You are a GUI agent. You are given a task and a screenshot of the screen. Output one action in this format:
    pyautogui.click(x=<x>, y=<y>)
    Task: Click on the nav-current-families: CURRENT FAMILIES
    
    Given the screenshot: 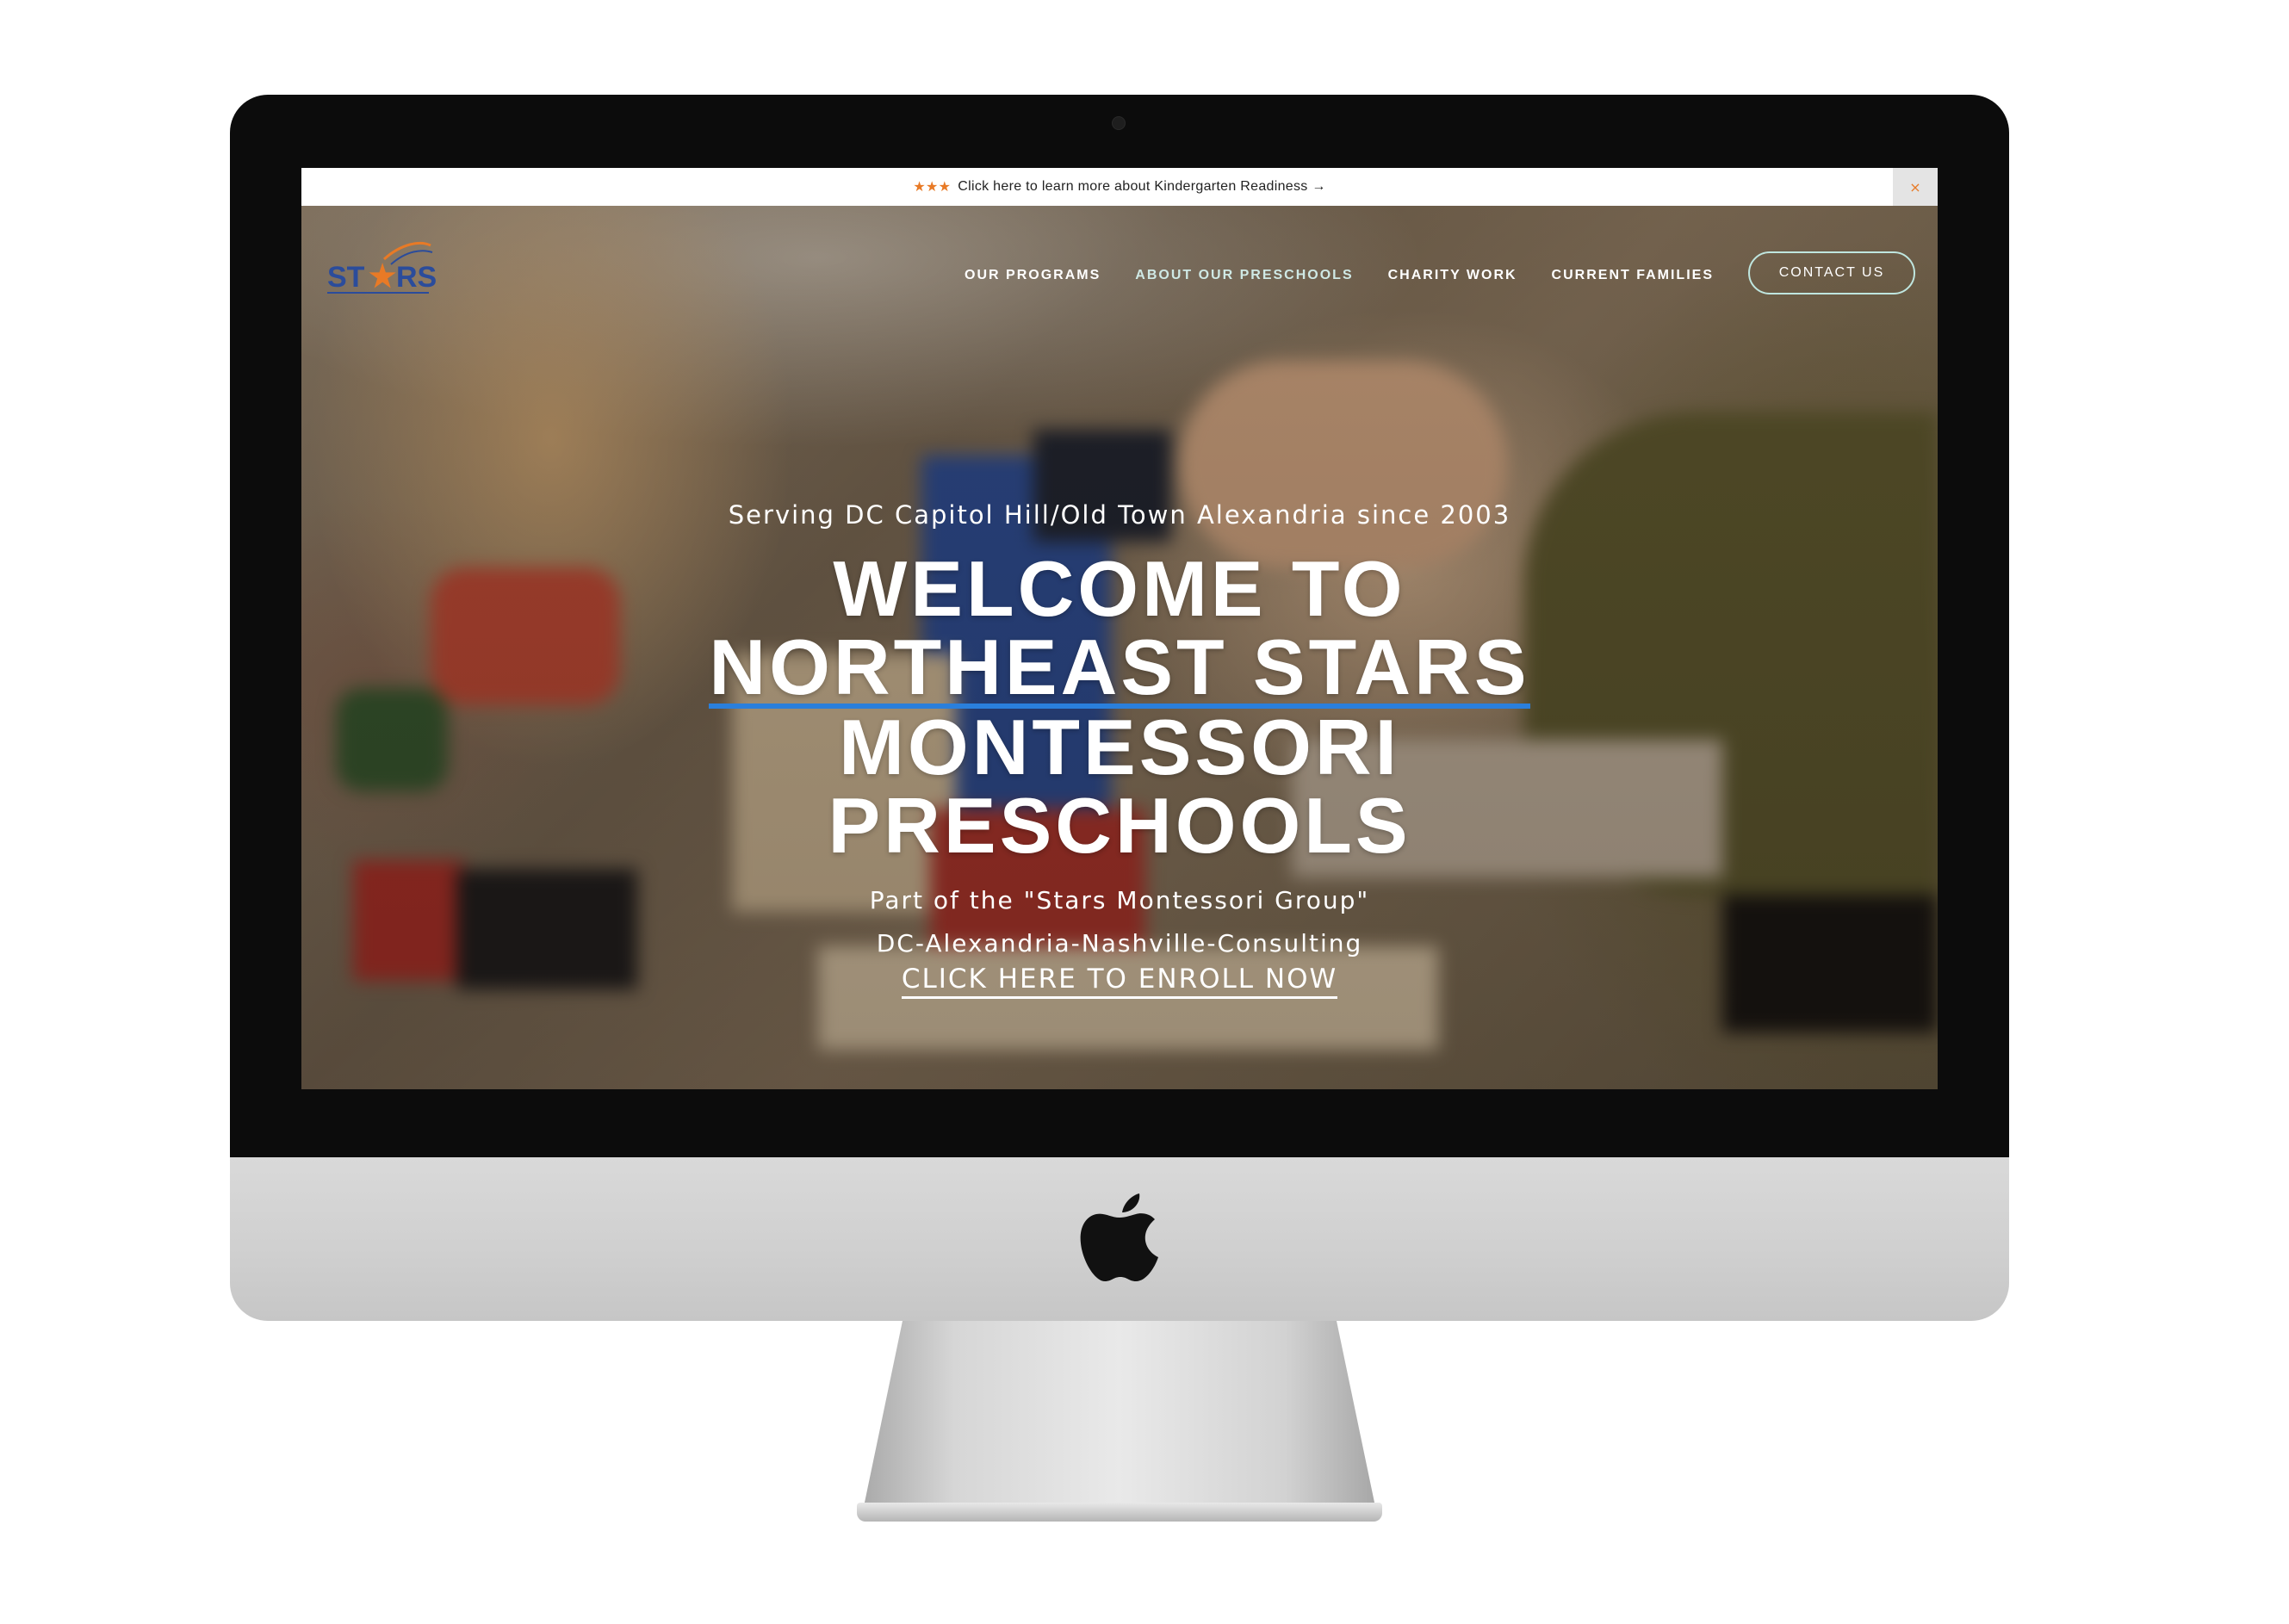 What is the action you would take?
    pyautogui.click(x=1633, y=275)
    